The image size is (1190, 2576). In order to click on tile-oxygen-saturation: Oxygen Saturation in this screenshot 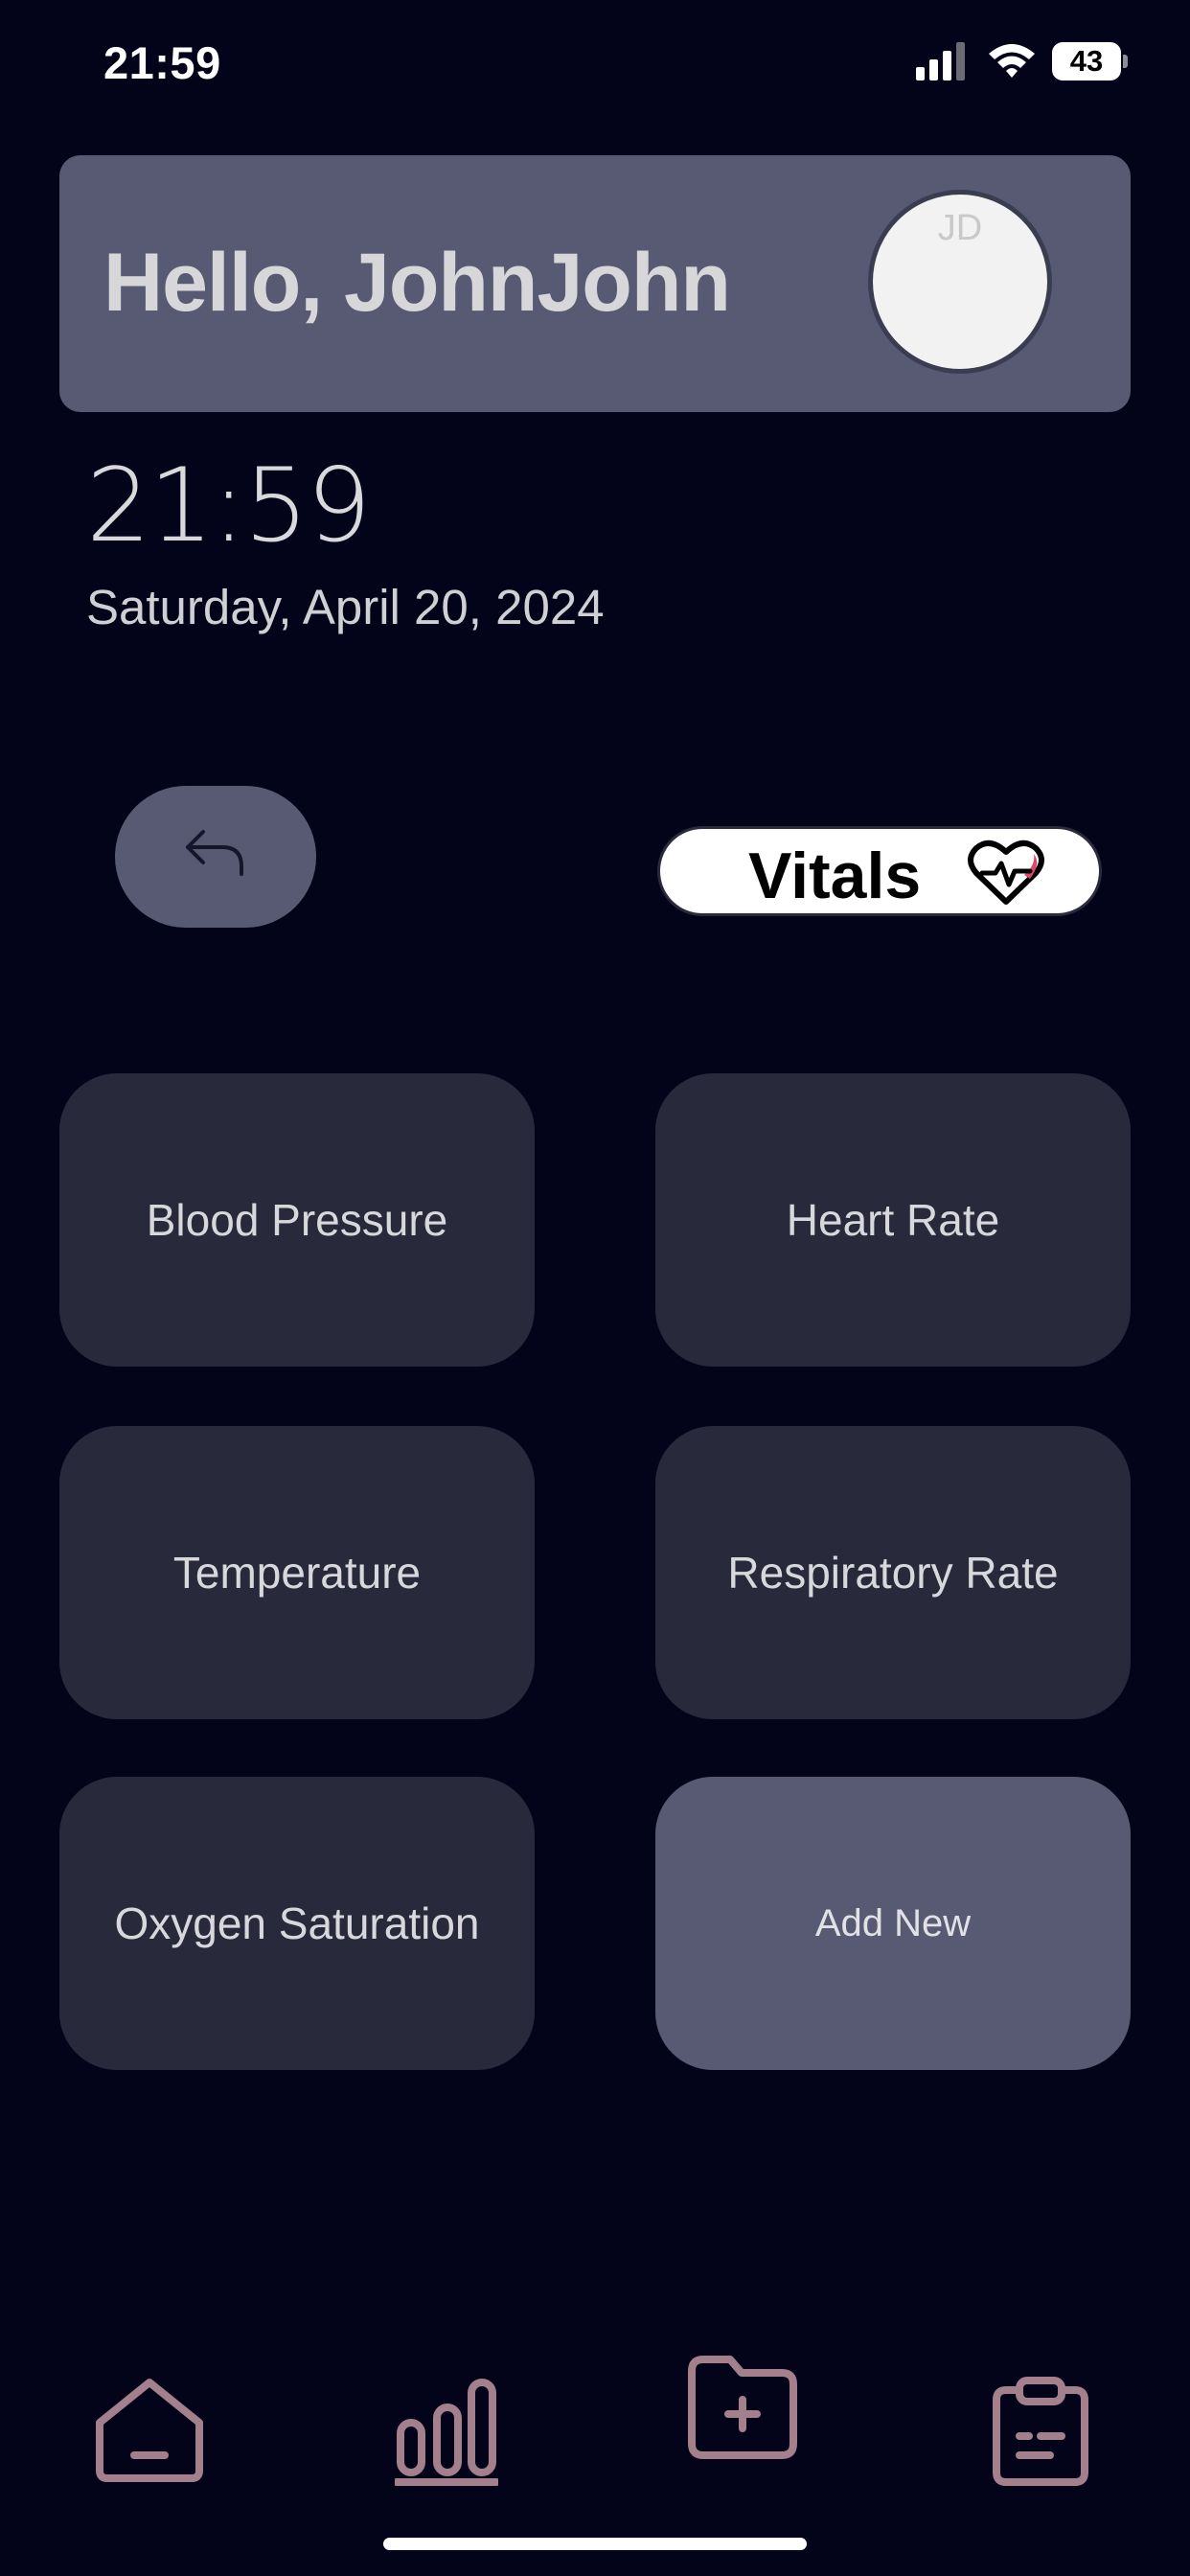, I will do `click(297, 1924)`.